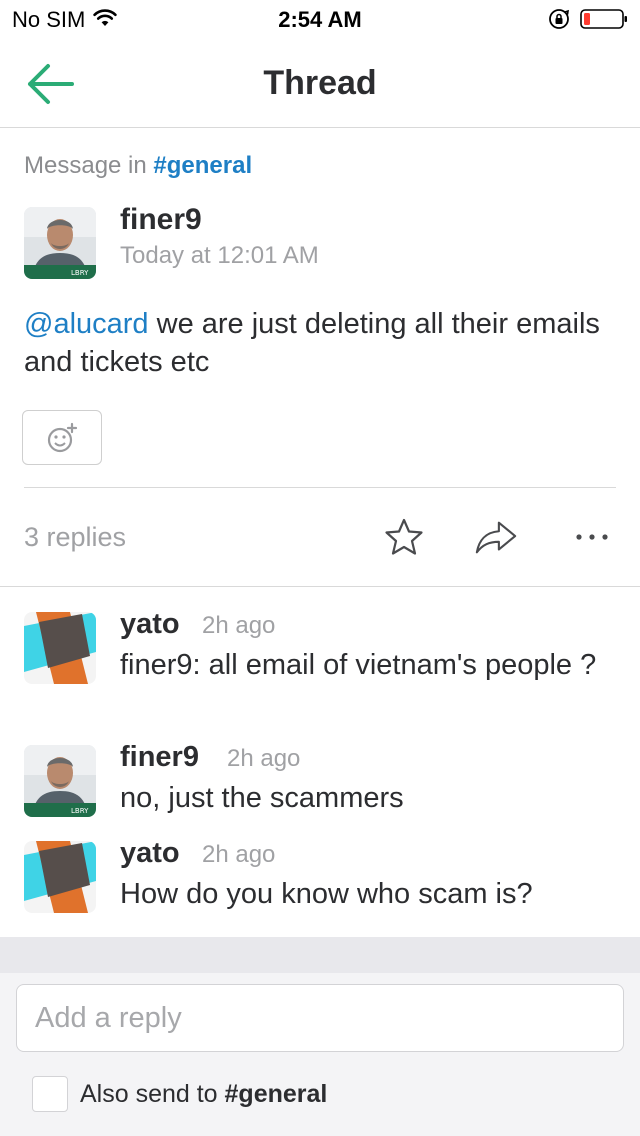  Describe the element at coordinates (320, 1018) in the screenshot. I see `reply-input` at that location.